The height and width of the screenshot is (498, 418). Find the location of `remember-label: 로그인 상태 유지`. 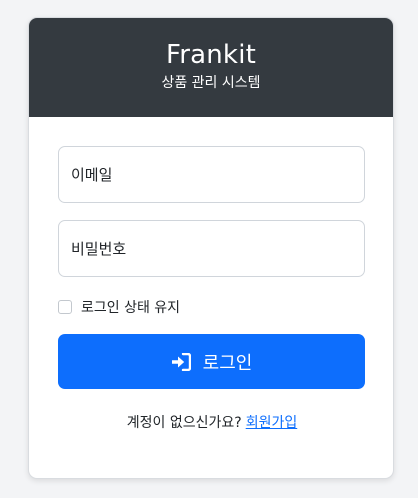

remember-label: 로그인 상태 유지 is located at coordinates (131, 308).